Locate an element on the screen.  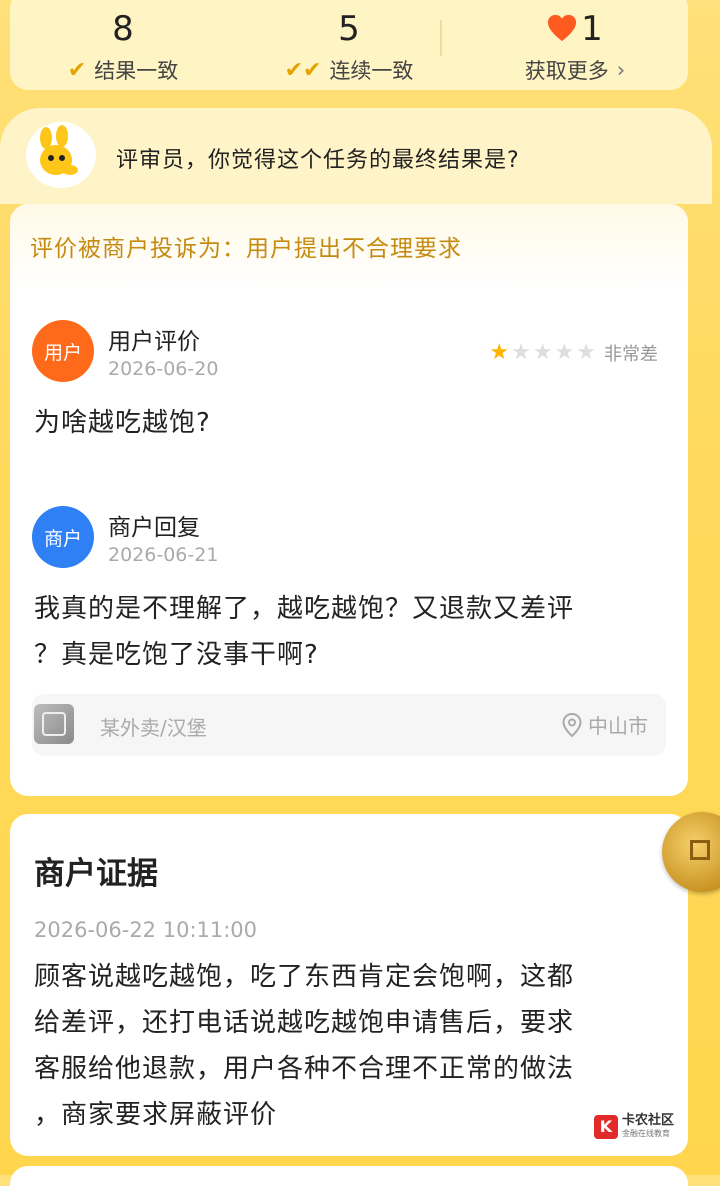
stat-streak: 5 ✔✔ 连续一致 is located at coordinates (349, 42).